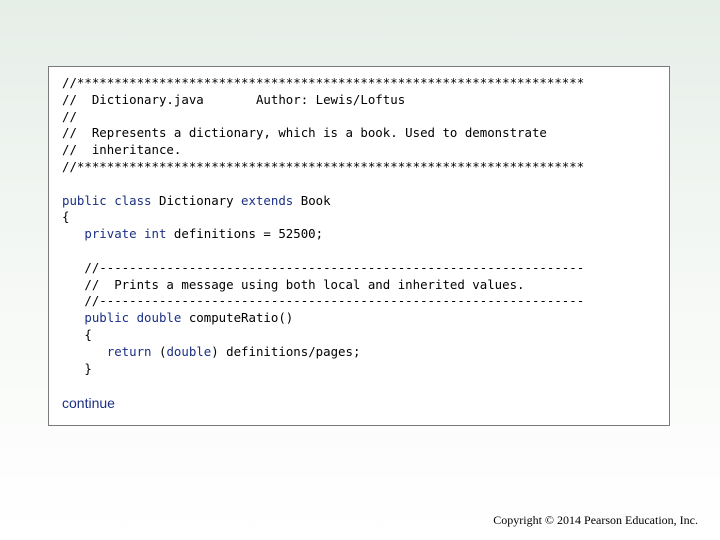  I want to click on code-comment: // inheritance., so click(122, 150).